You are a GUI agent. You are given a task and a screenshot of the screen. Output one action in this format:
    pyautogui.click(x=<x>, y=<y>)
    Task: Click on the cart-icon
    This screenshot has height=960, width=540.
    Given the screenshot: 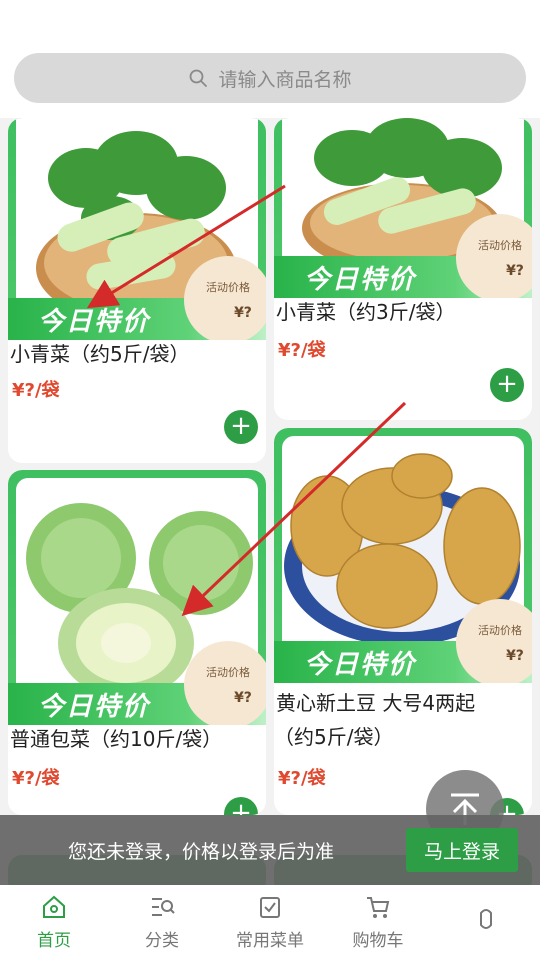 What is the action you would take?
    pyautogui.click(x=378, y=907)
    